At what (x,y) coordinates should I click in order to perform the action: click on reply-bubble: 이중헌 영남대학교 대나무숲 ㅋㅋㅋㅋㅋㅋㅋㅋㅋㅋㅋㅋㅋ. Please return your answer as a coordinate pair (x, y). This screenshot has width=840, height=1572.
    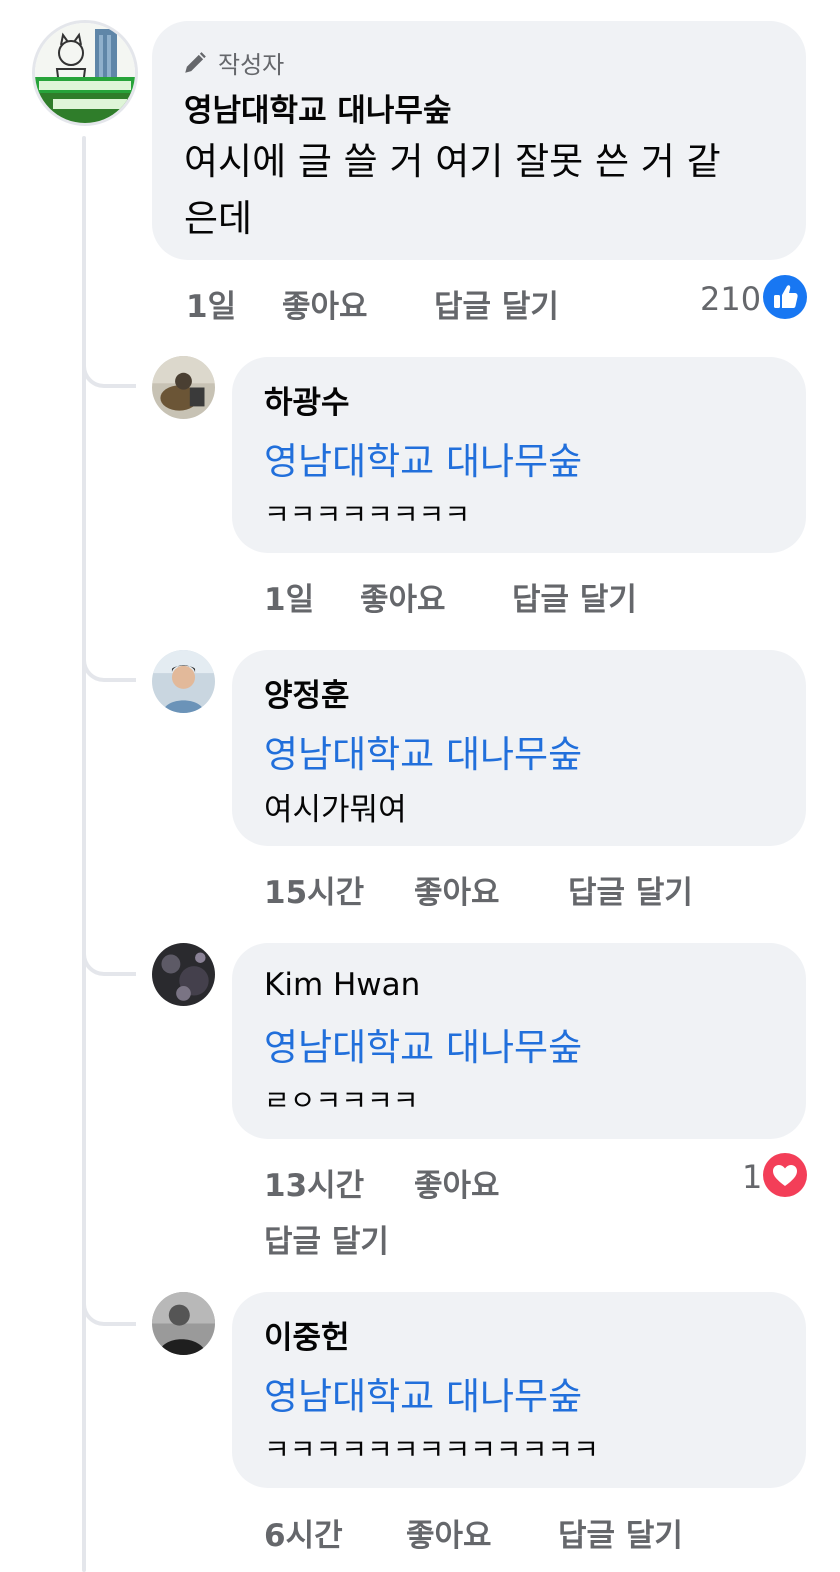
    Looking at the image, I should click on (519, 1390).